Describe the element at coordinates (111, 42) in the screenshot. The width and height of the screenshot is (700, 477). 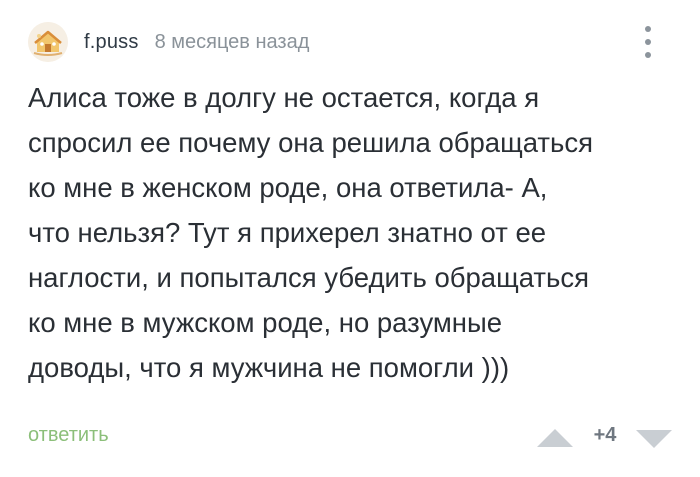
I see `author-name: f.puss` at that location.